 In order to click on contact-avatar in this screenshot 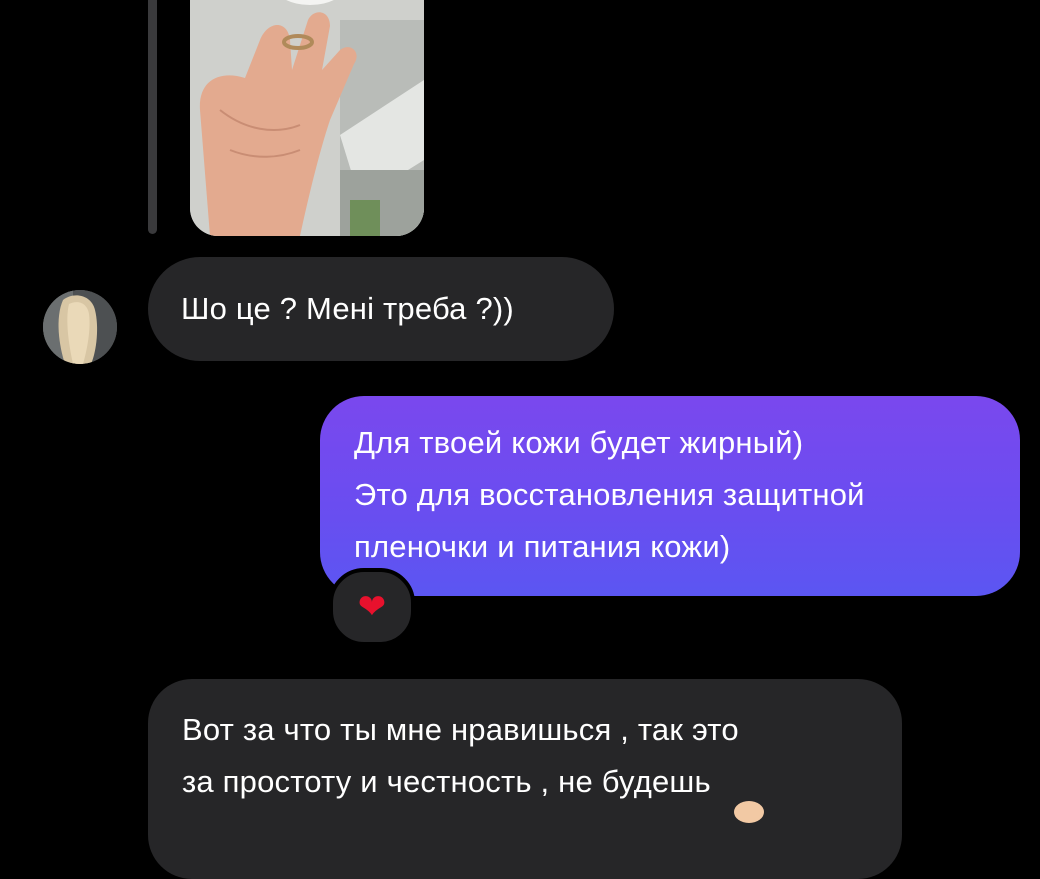, I will do `click(80, 327)`.